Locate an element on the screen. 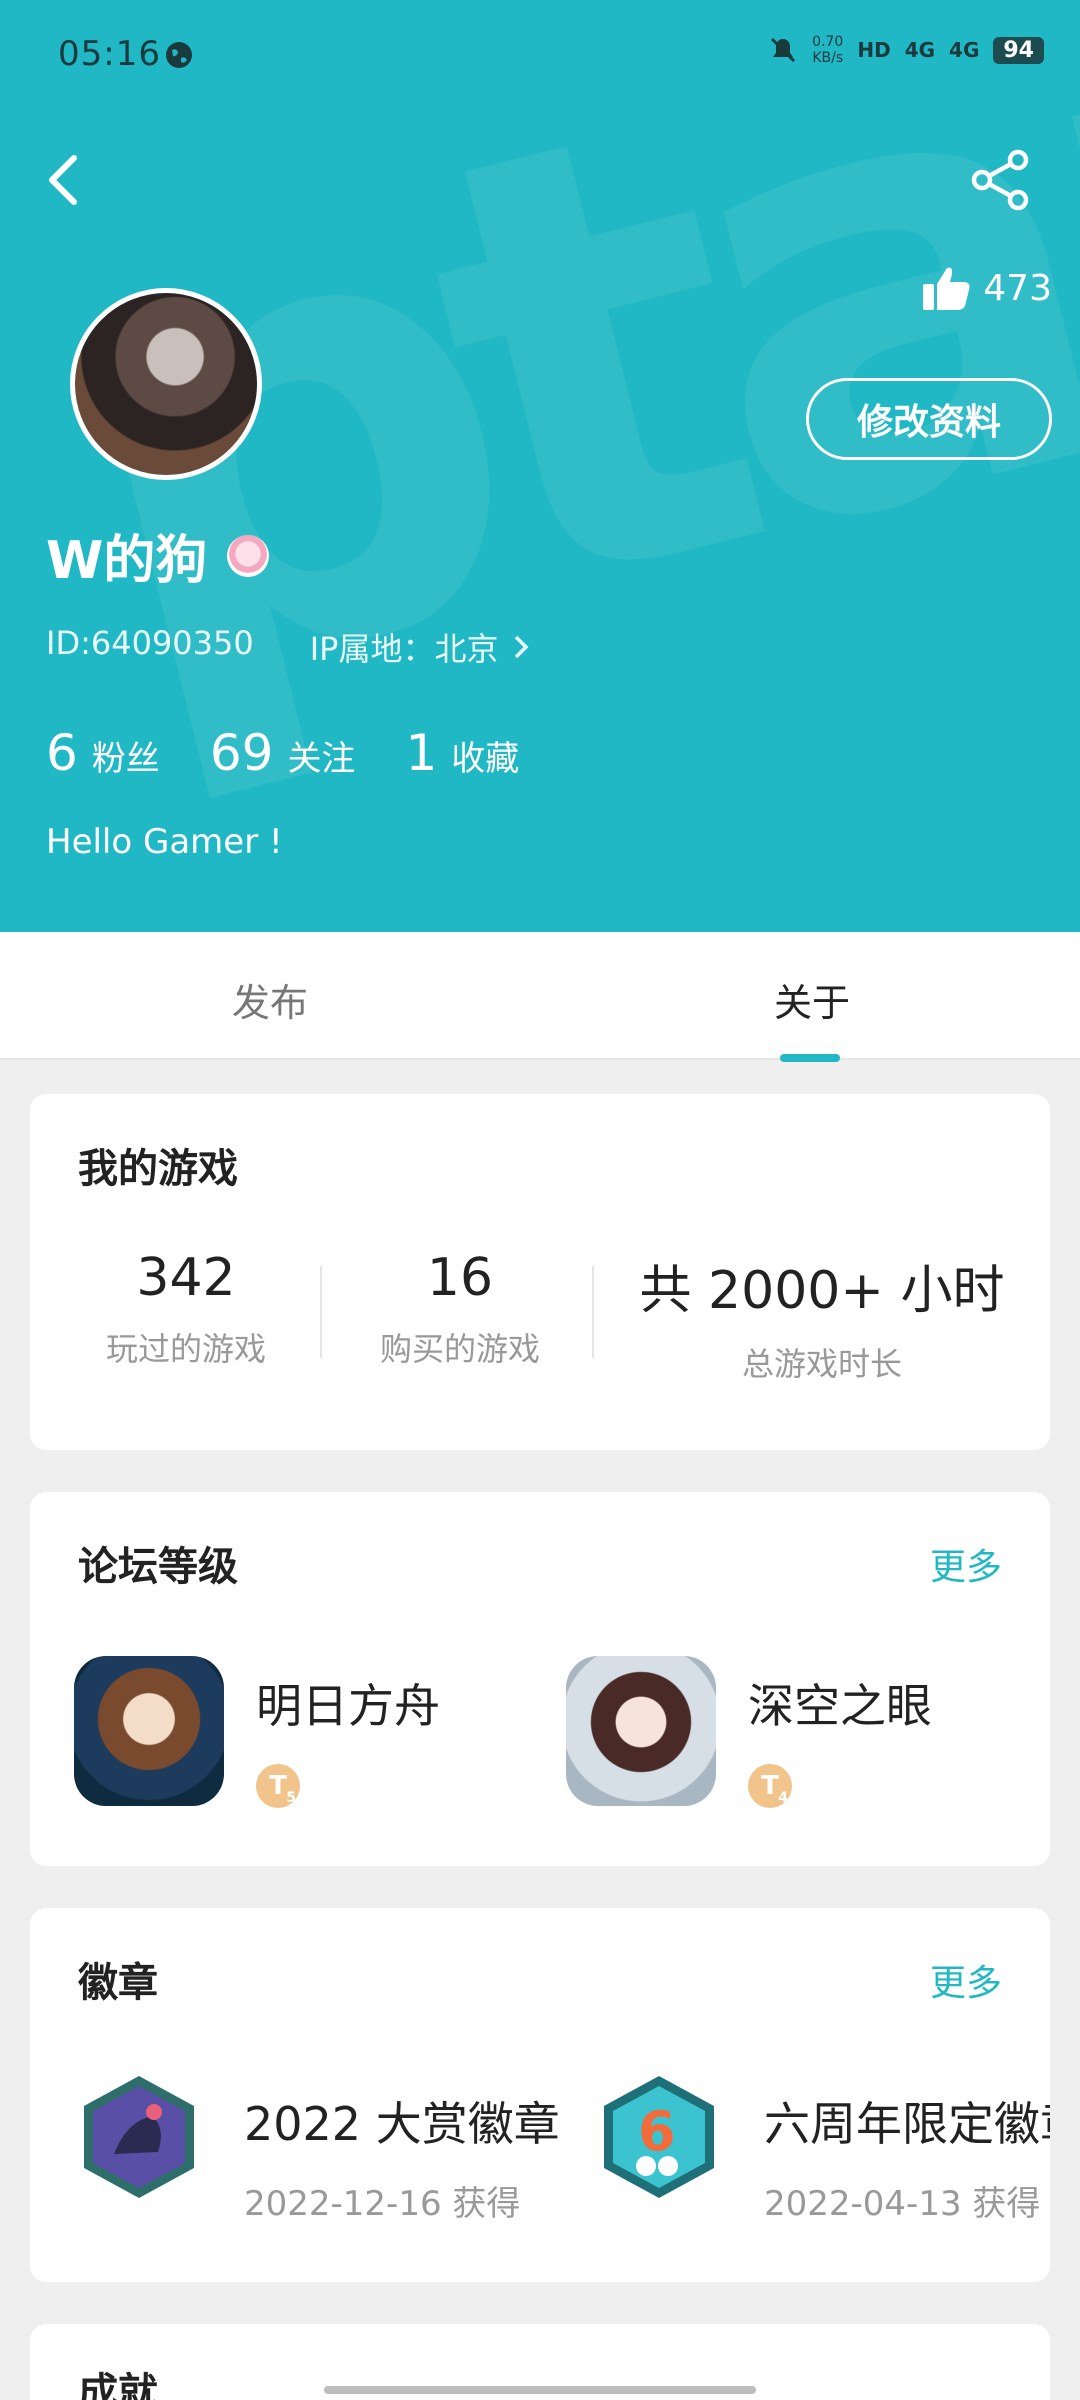 Image resolution: width=1080 pixels, height=2400 pixels. net-speed: 0.70 KB/s is located at coordinates (828, 50).